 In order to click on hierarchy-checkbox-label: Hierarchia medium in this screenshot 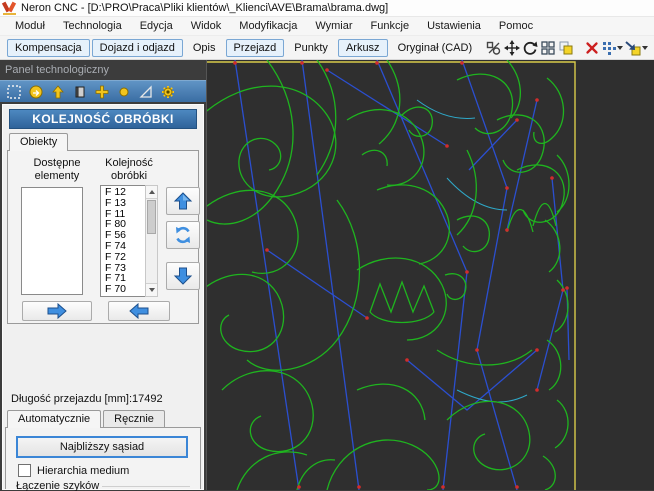, I will do `click(83, 470)`.